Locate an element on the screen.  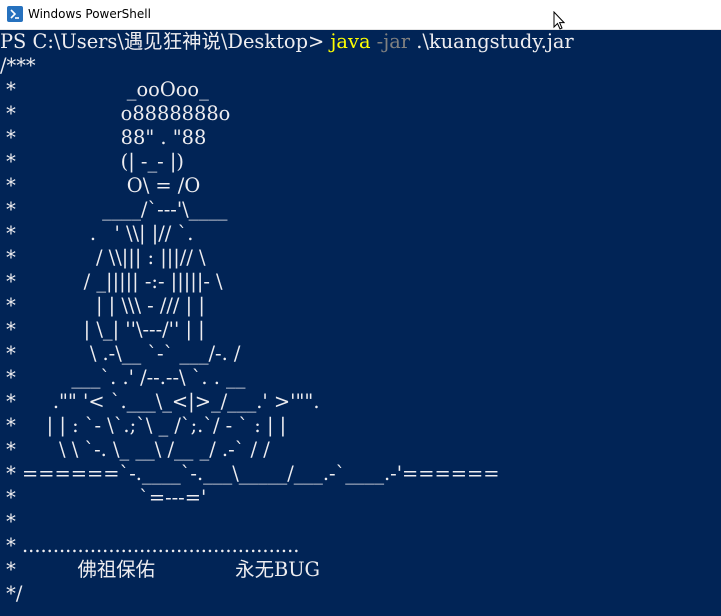
output-line: * is located at coordinates (8, 521).